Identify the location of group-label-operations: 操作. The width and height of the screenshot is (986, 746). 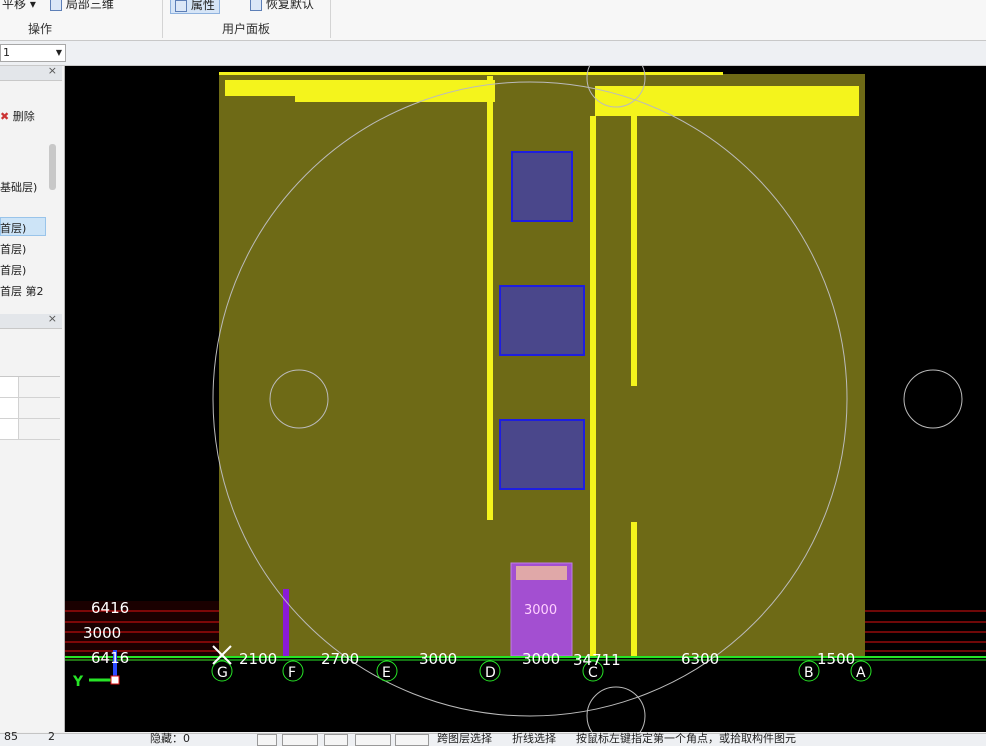
(40, 29).